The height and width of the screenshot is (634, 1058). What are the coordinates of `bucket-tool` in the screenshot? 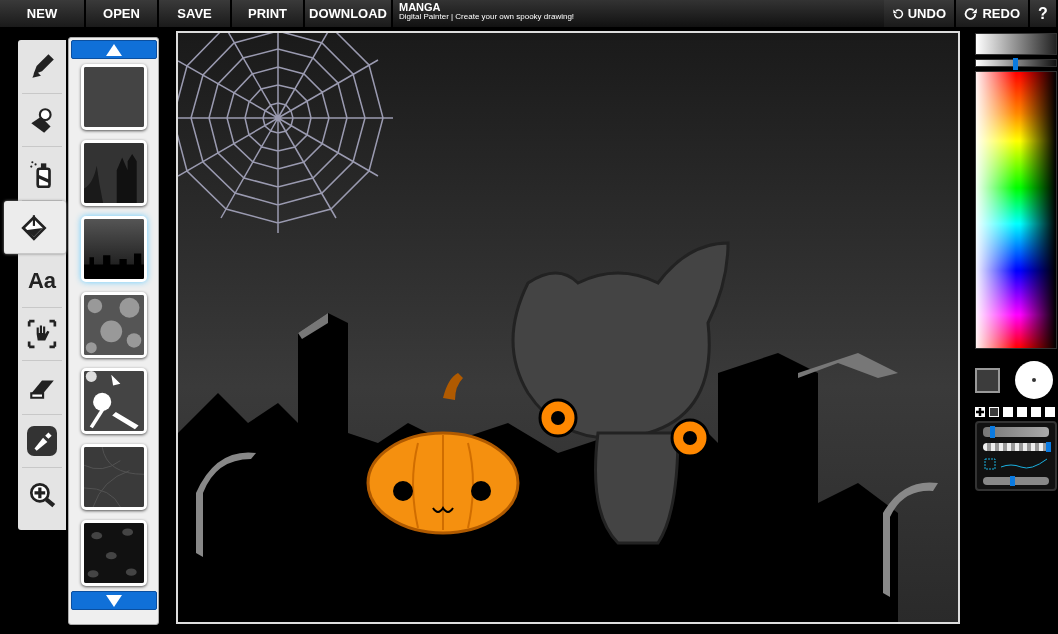 It's located at (35, 227).